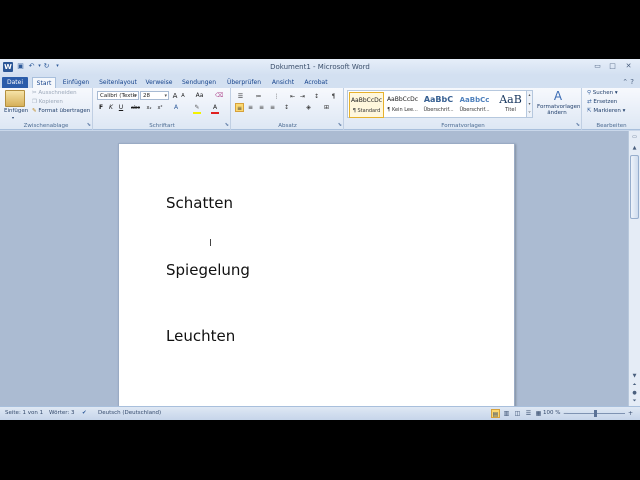  What do you see at coordinates (84, 413) in the screenshot?
I see `proofing-icon: ✔` at bounding box center [84, 413].